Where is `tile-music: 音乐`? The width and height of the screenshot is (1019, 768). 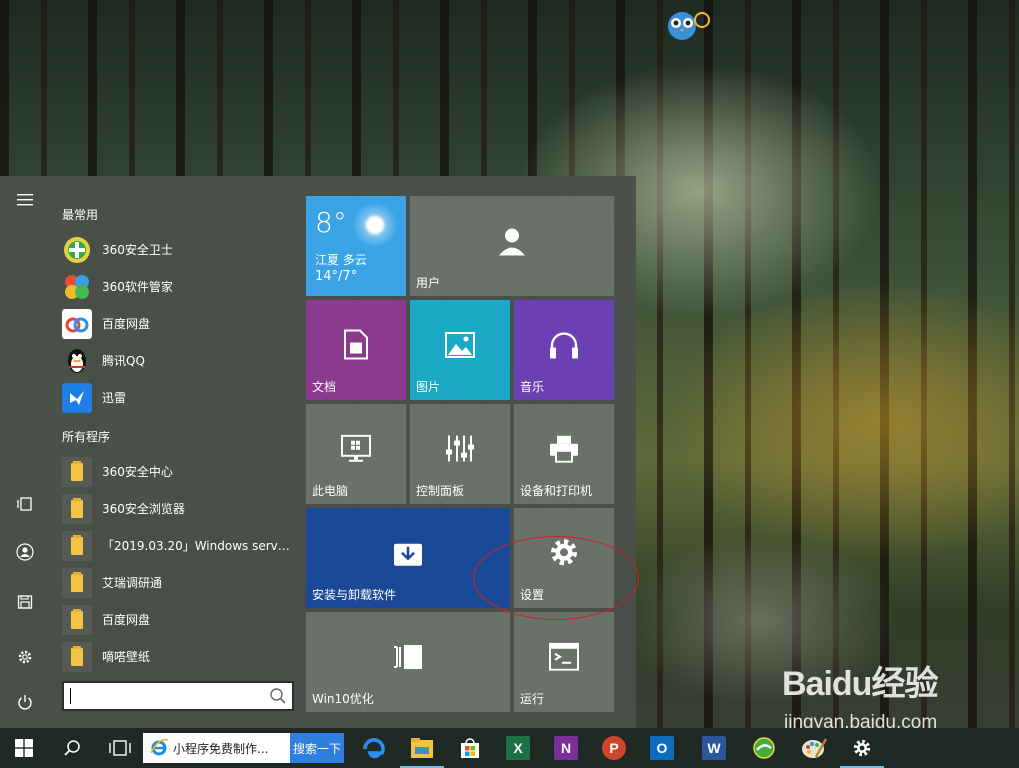 tile-music: 音乐 is located at coordinates (564, 350).